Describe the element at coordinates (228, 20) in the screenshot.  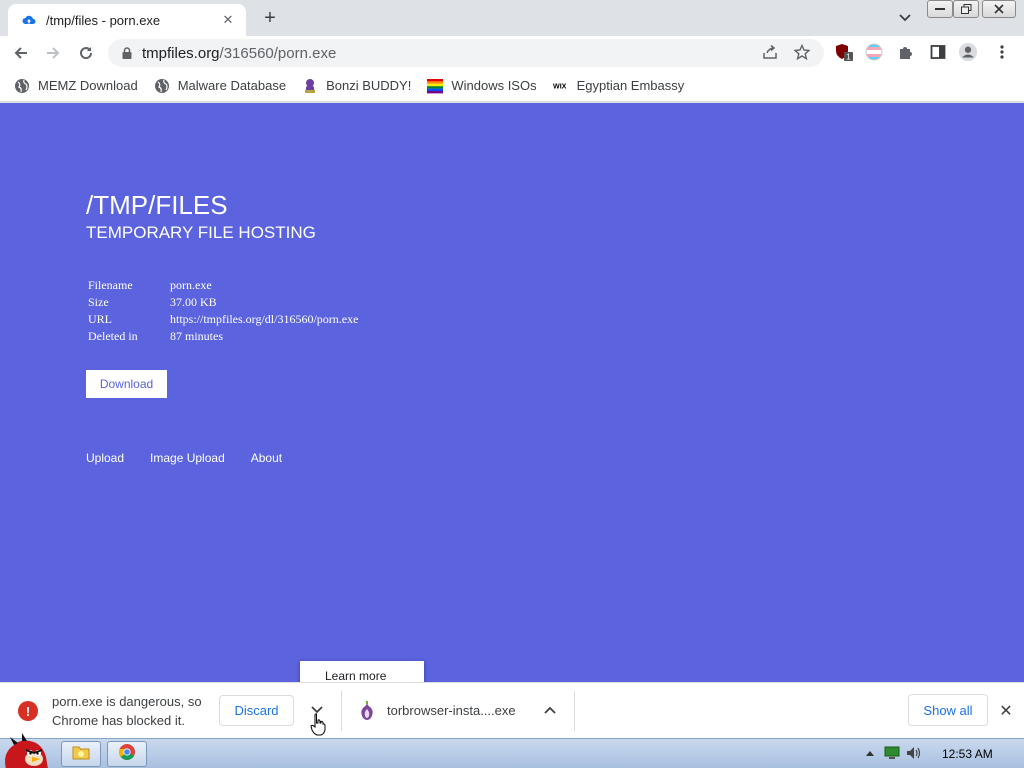
I see `close-tab-icon: ✕` at that location.